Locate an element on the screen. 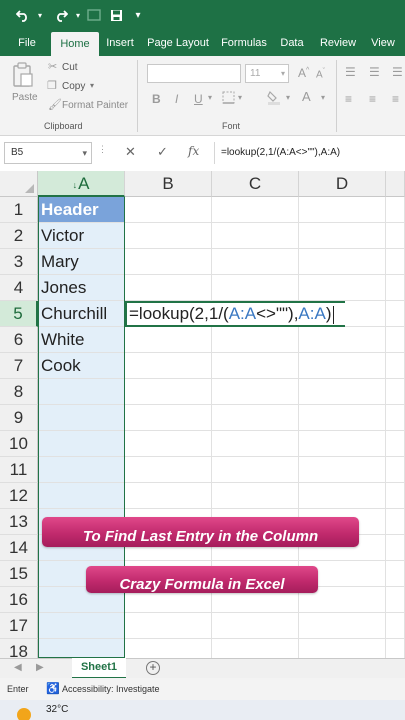  column-header-d: D is located at coordinates (342, 184).